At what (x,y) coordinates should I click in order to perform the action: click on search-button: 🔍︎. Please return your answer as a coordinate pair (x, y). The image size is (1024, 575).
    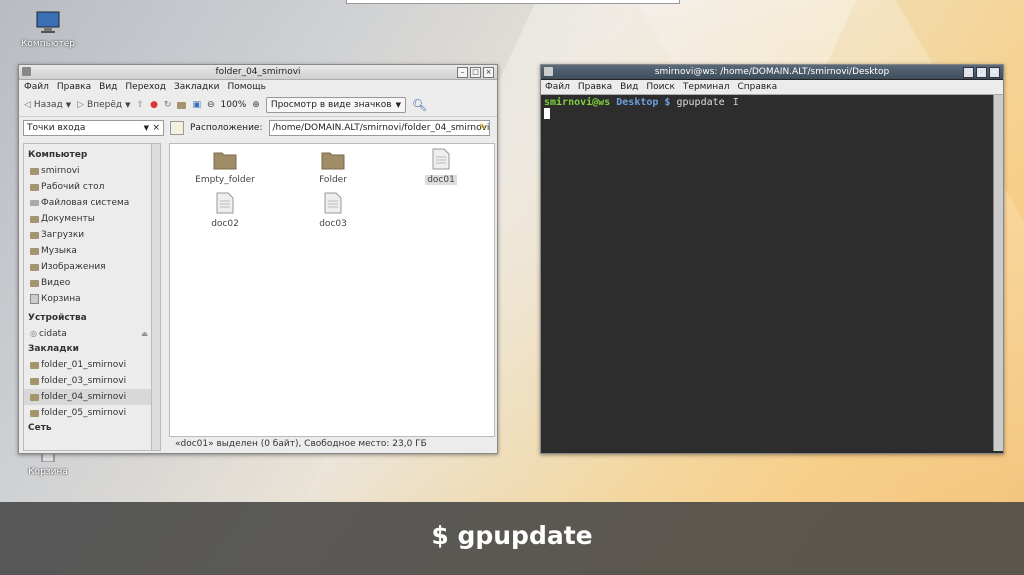
    Looking at the image, I should click on (419, 105).